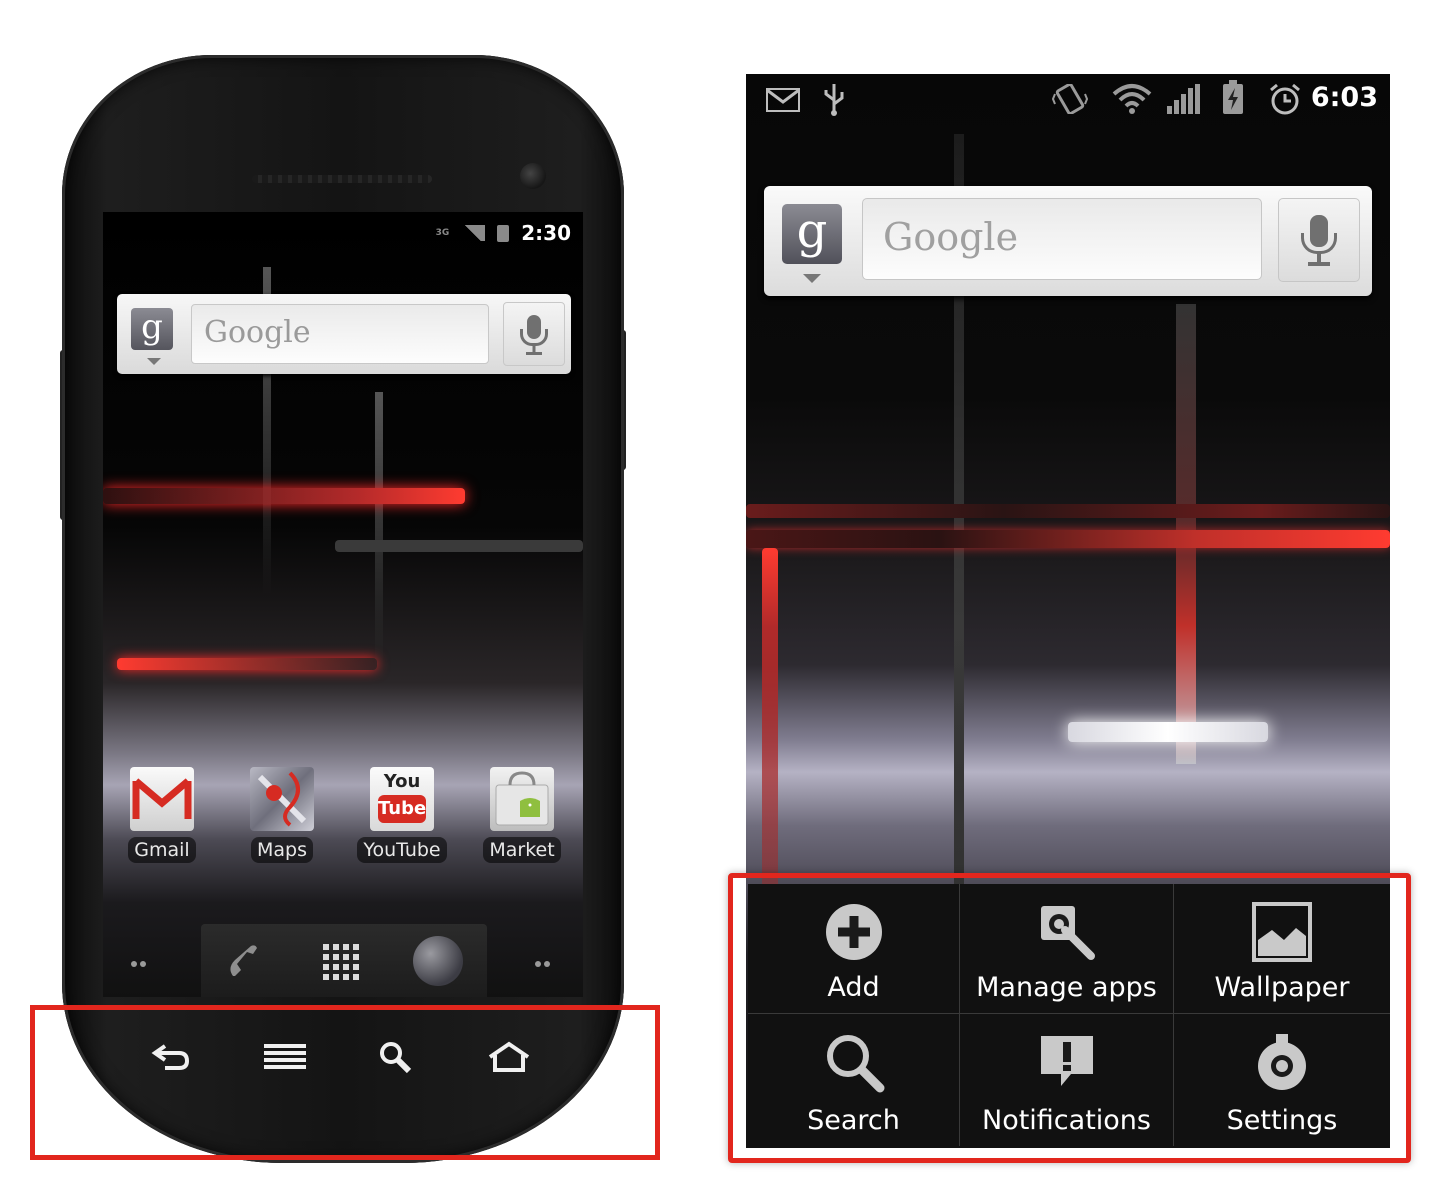  I want to click on youtube-icon: You Tube, so click(402, 799).